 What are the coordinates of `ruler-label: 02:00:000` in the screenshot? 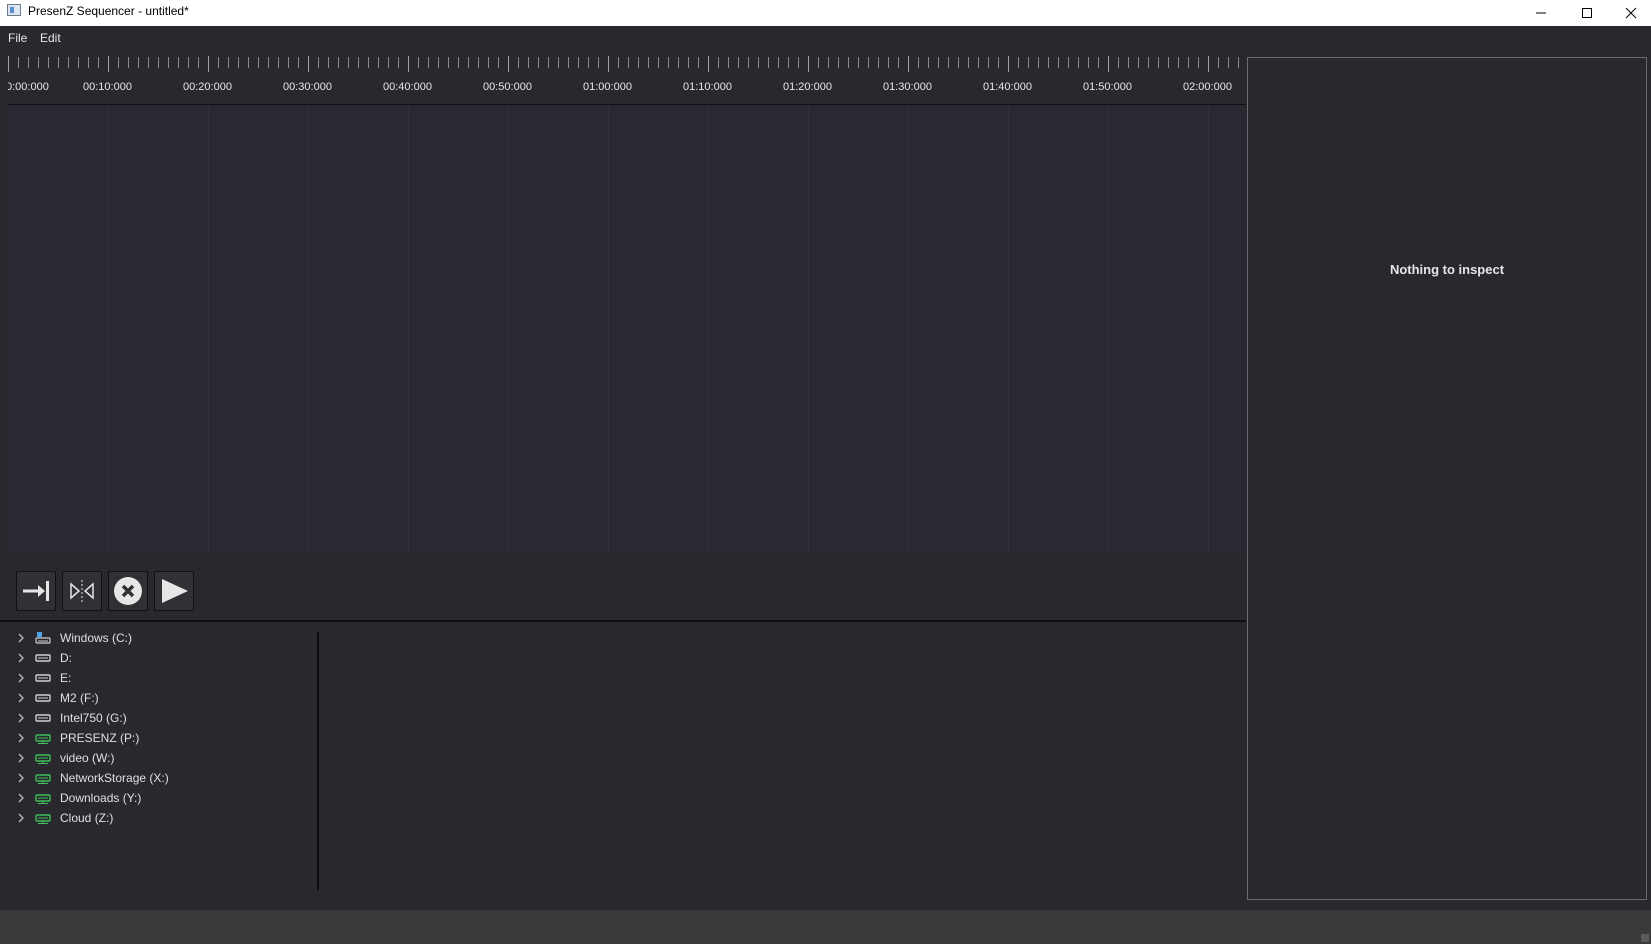 It's located at (1207, 87).